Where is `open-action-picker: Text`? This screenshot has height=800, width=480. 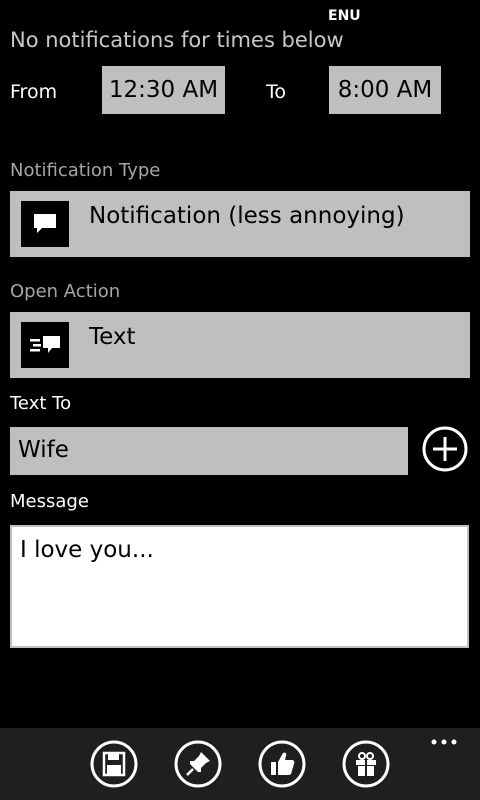 open-action-picker: Text is located at coordinates (240, 345).